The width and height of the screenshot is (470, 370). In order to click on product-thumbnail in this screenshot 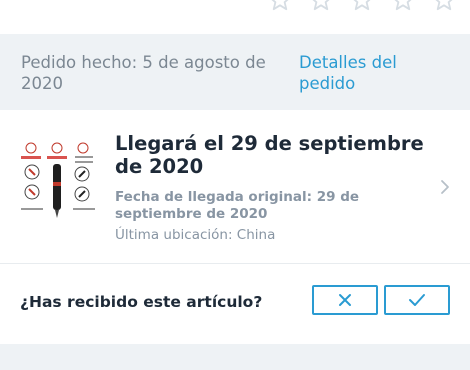, I will do `click(57, 186)`.